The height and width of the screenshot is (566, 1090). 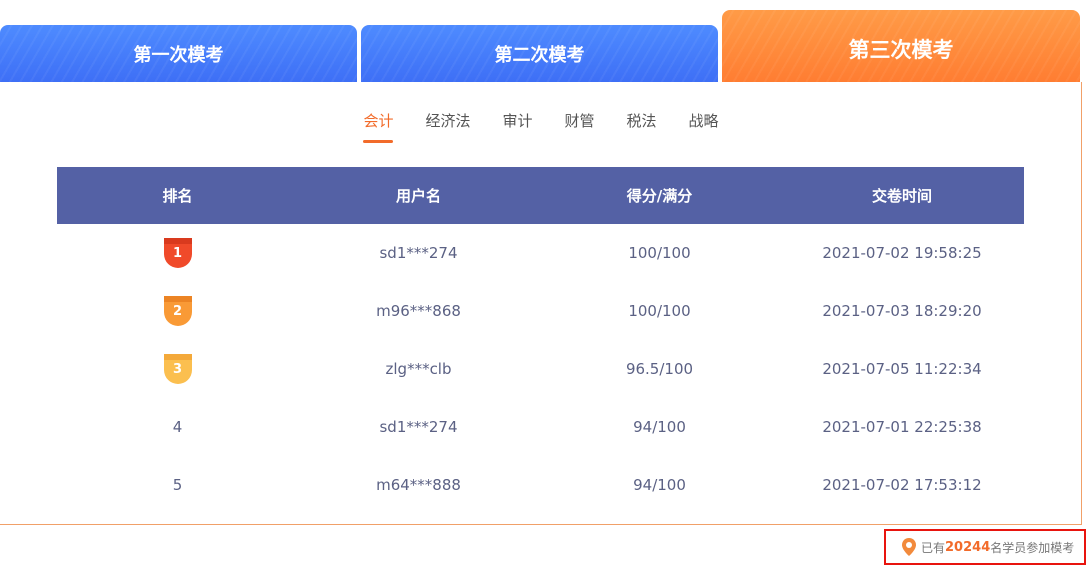 I want to click on header-username: 用户名, so click(x=418, y=196).